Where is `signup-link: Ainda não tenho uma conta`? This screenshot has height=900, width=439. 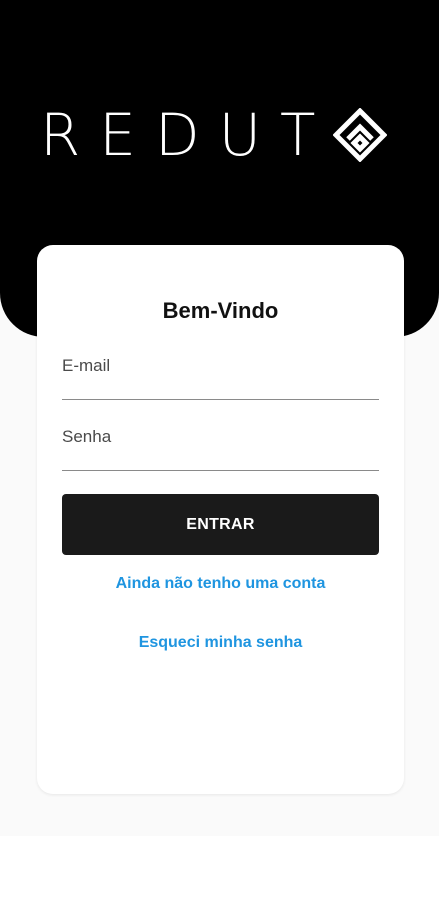
signup-link: Ainda não tenho uma conta is located at coordinates (220, 584).